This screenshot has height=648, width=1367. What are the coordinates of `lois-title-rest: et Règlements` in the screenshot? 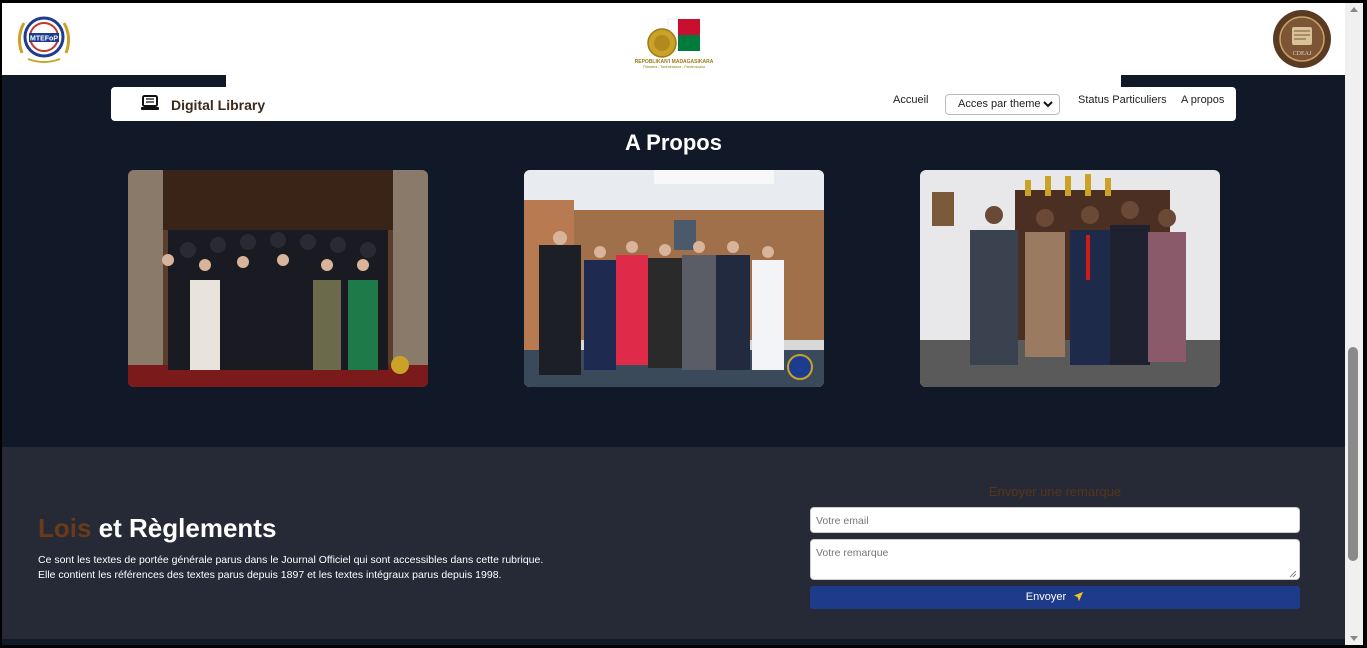 It's located at (184, 528).